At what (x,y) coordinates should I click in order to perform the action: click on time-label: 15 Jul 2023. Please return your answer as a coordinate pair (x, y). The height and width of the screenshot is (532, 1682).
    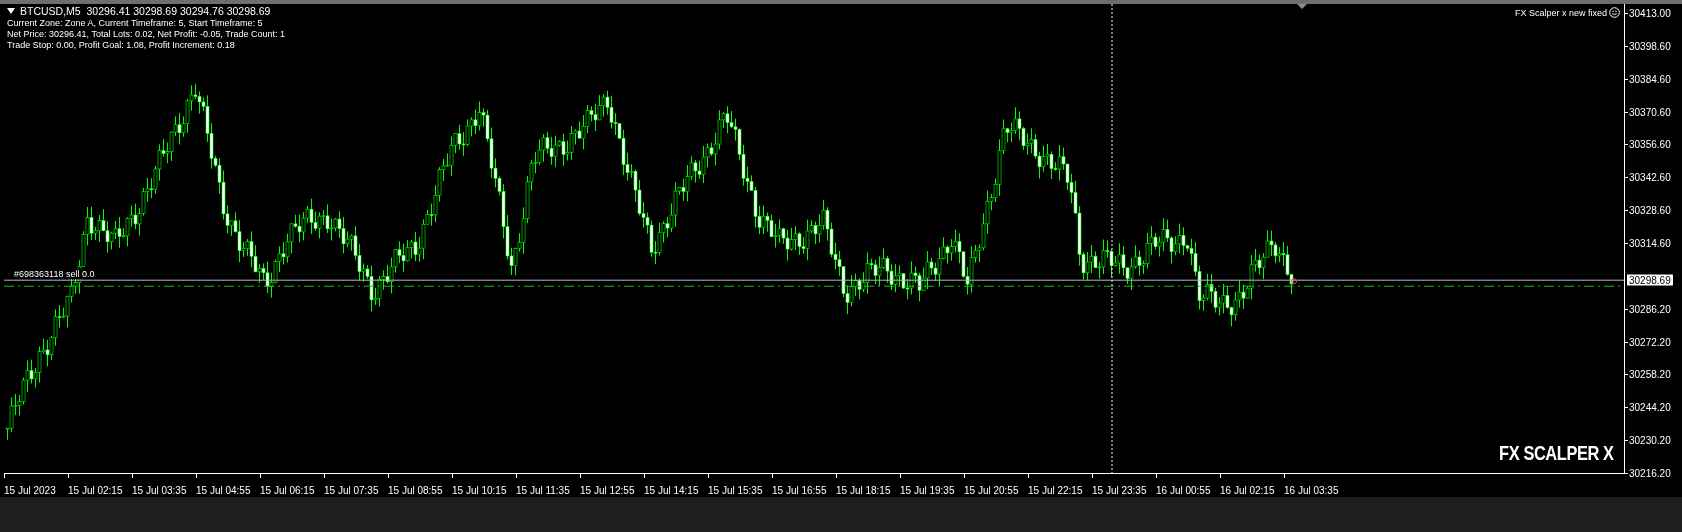
    Looking at the image, I should click on (30, 490).